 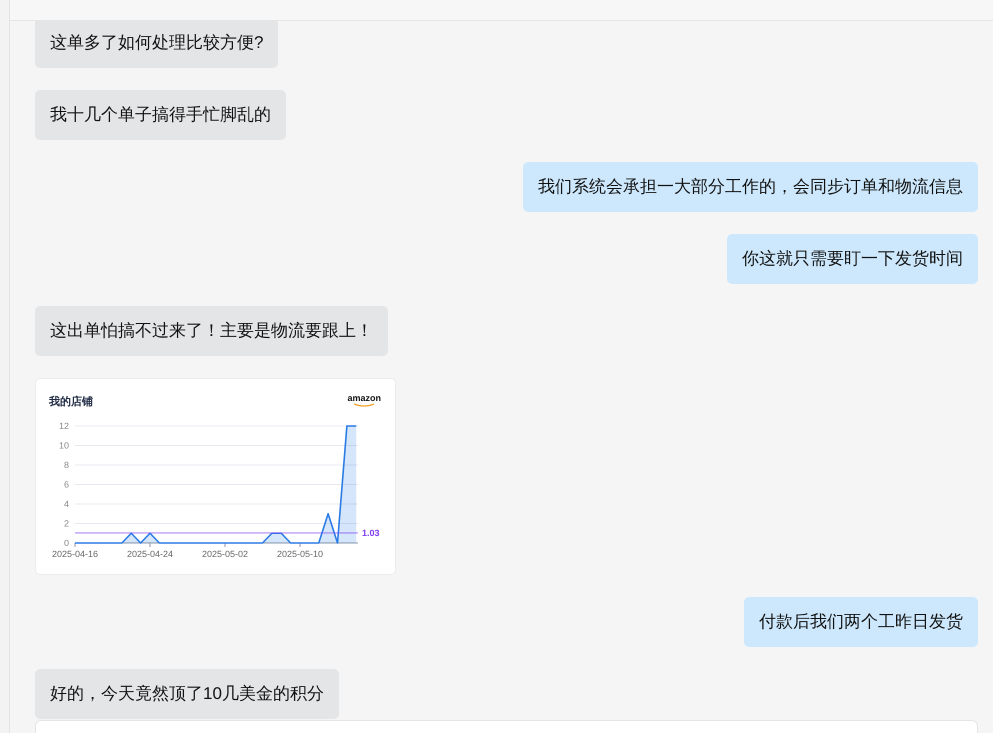 What do you see at coordinates (225, 554) in the screenshot?
I see `x-tick-label: 2025-05-02` at bounding box center [225, 554].